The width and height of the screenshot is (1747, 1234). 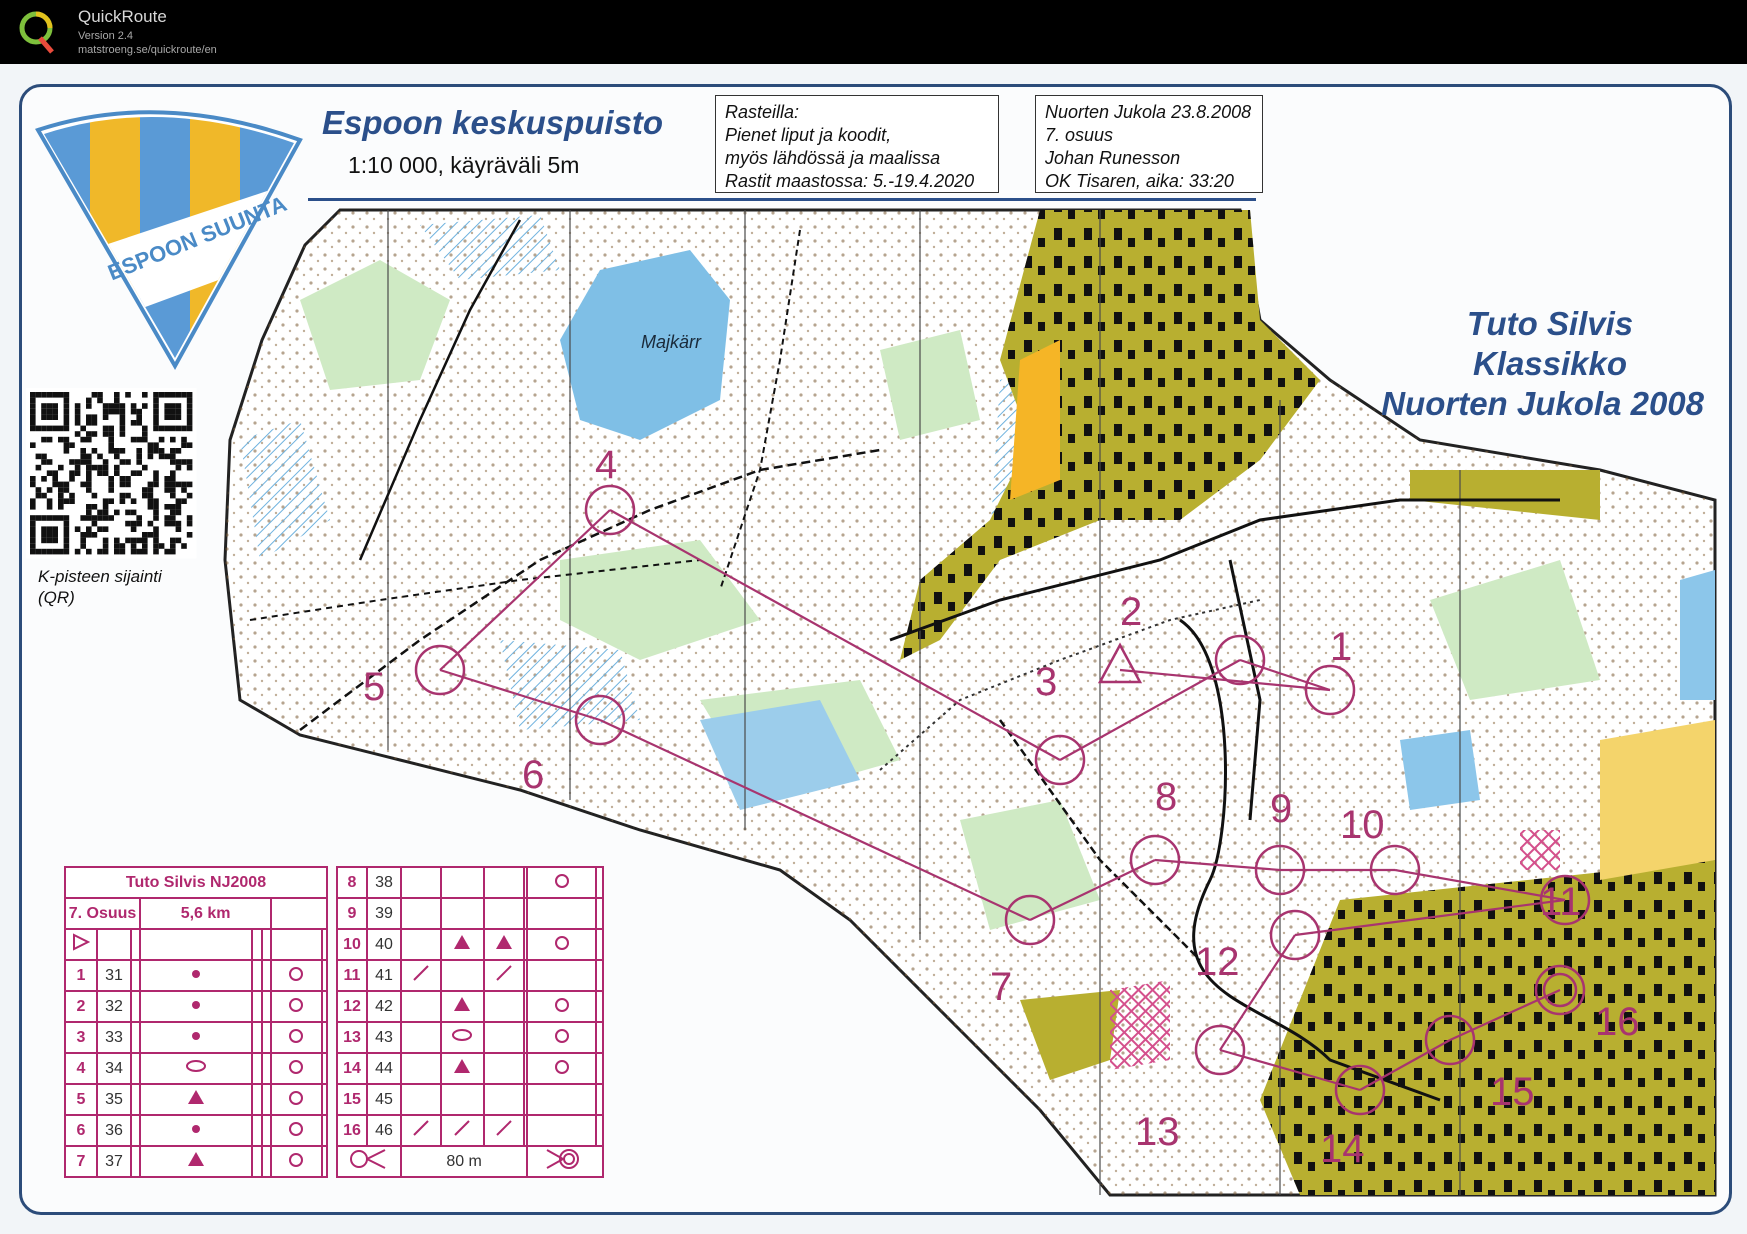 I want to click on map-title: Espoon keskuspuisto, so click(x=493, y=122).